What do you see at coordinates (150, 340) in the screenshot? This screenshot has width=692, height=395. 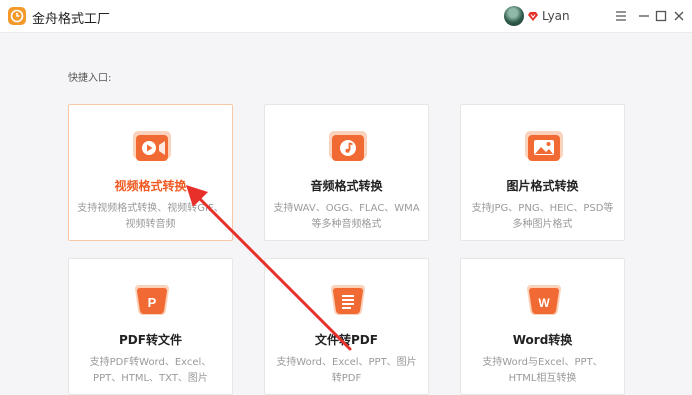 I see `card-title: PDF转文件` at bounding box center [150, 340].